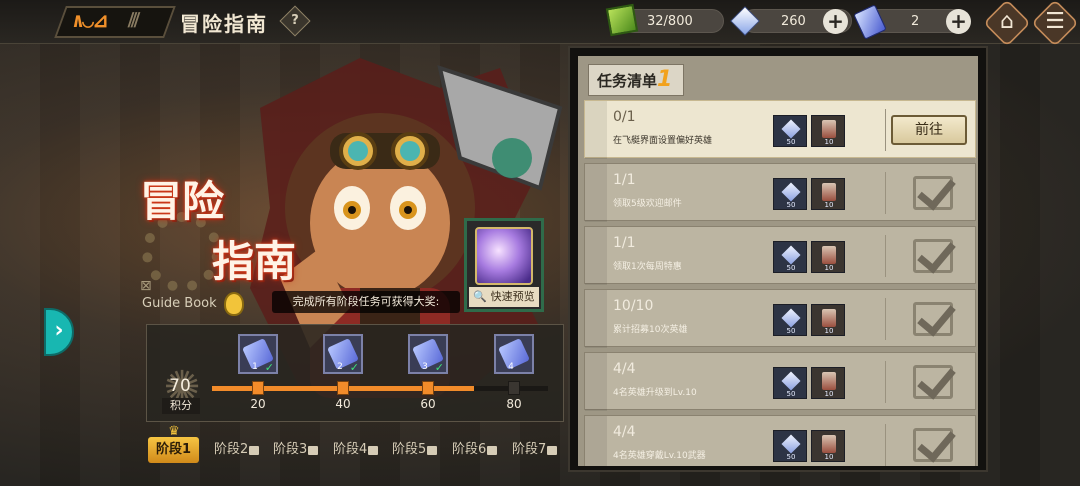  I want to click on task-progress: 0/1, so click(624, 117).